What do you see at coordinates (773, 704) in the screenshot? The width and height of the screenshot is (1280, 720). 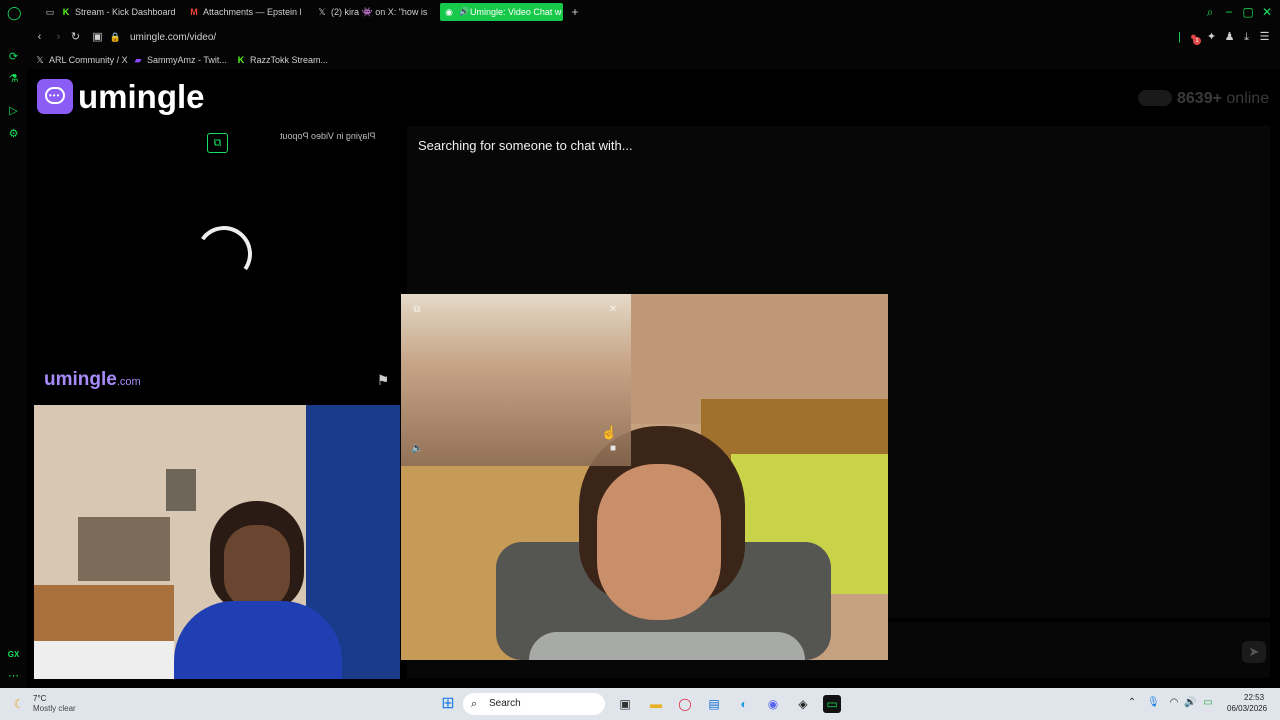 I see `discord-icon: ◉` at bounding box center [773, 704].